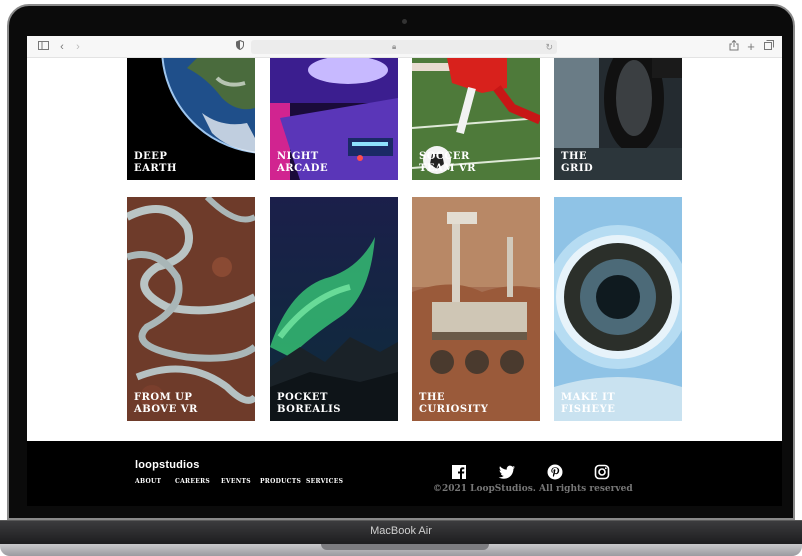 This screenshot has height=556, width=802. I want to click on facebook-icon, so click(459, 472).